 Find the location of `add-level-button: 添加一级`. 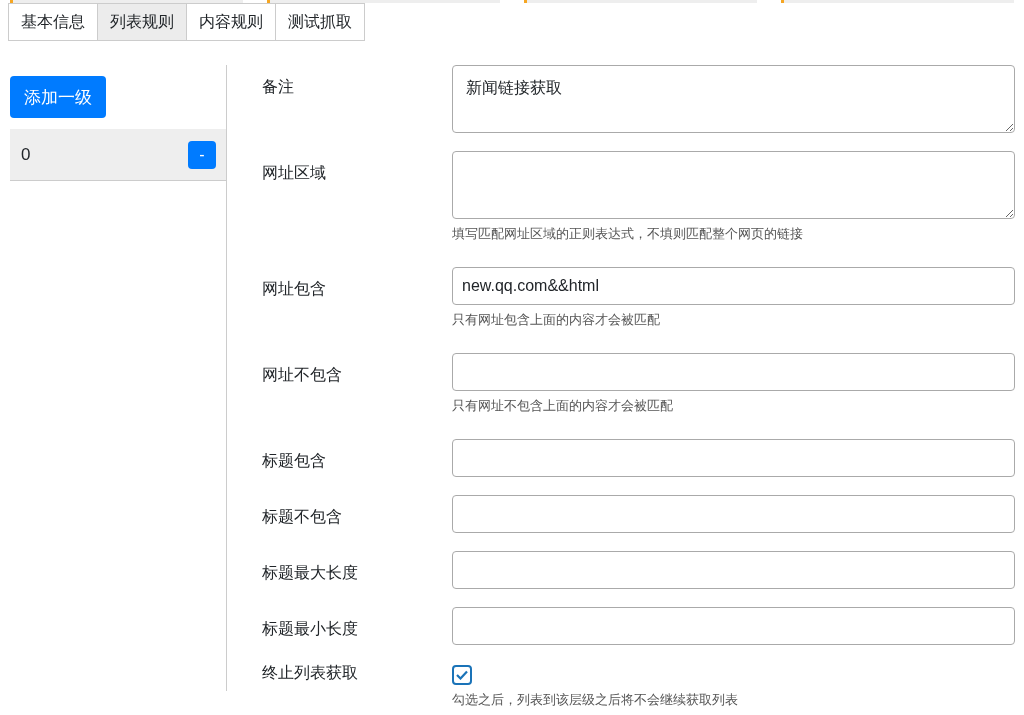

add-level-button: 添加一级 is located at coordinates (58, 97).